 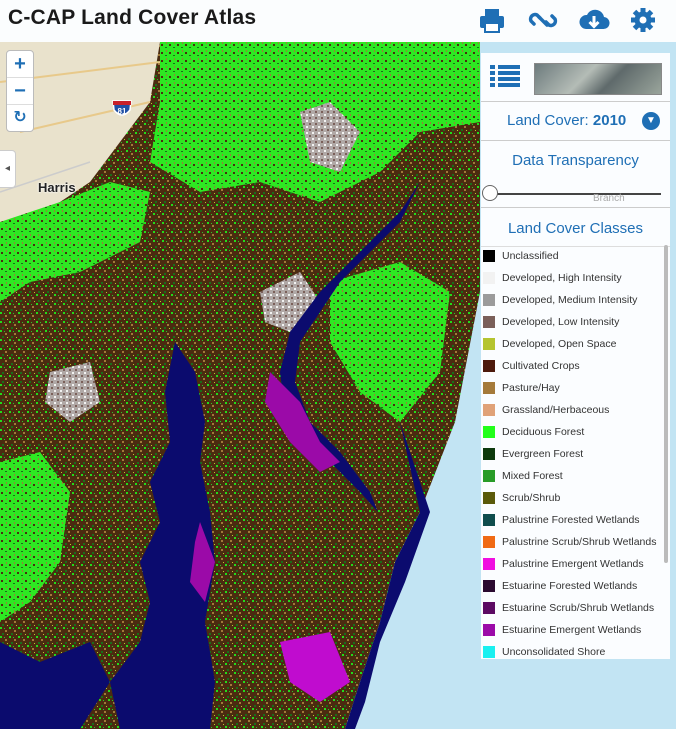 I want to click on legend-label: Estuarine Forested Wetlands, so click(x=570, y=586).